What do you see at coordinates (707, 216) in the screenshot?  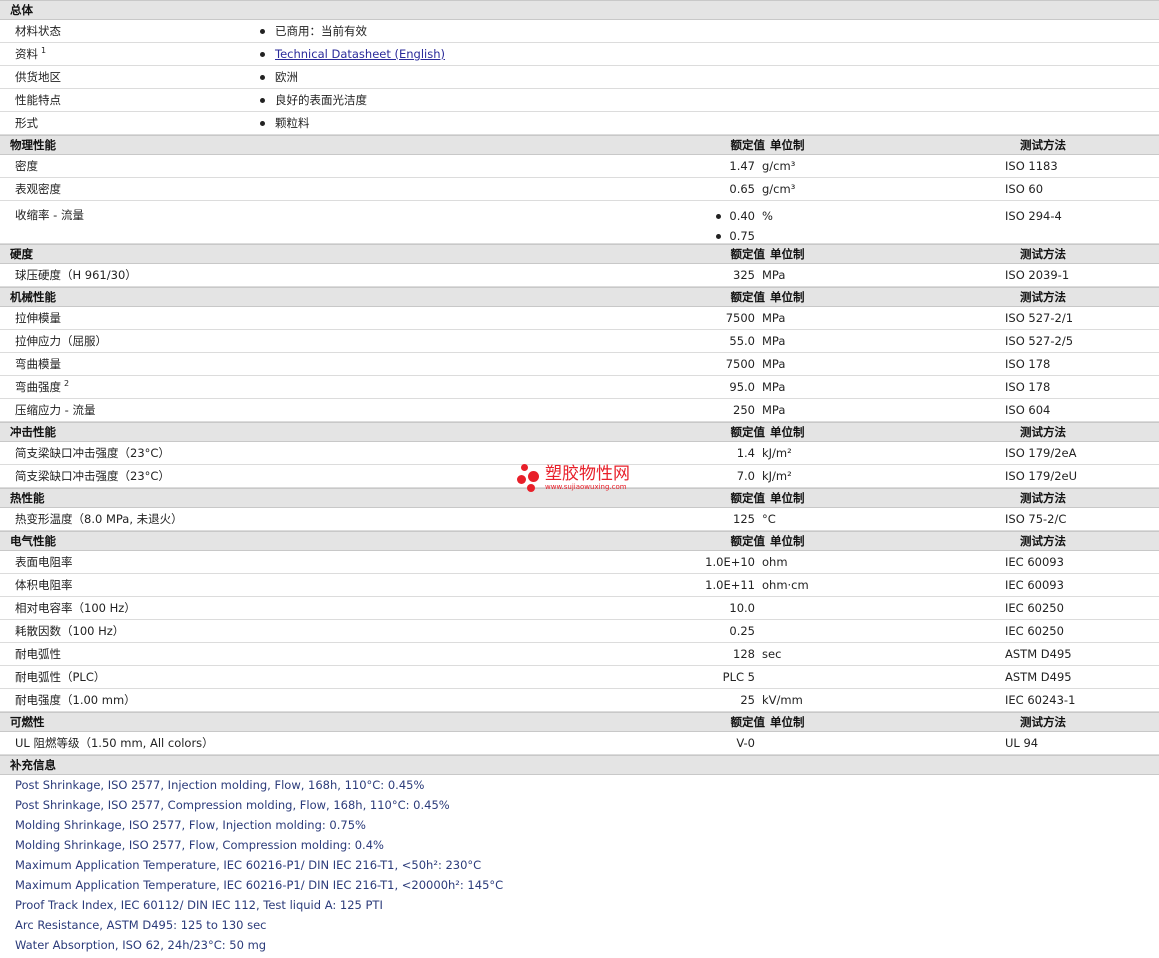 I see `property-value-item: 0.40` at bounding box center [707, 216].